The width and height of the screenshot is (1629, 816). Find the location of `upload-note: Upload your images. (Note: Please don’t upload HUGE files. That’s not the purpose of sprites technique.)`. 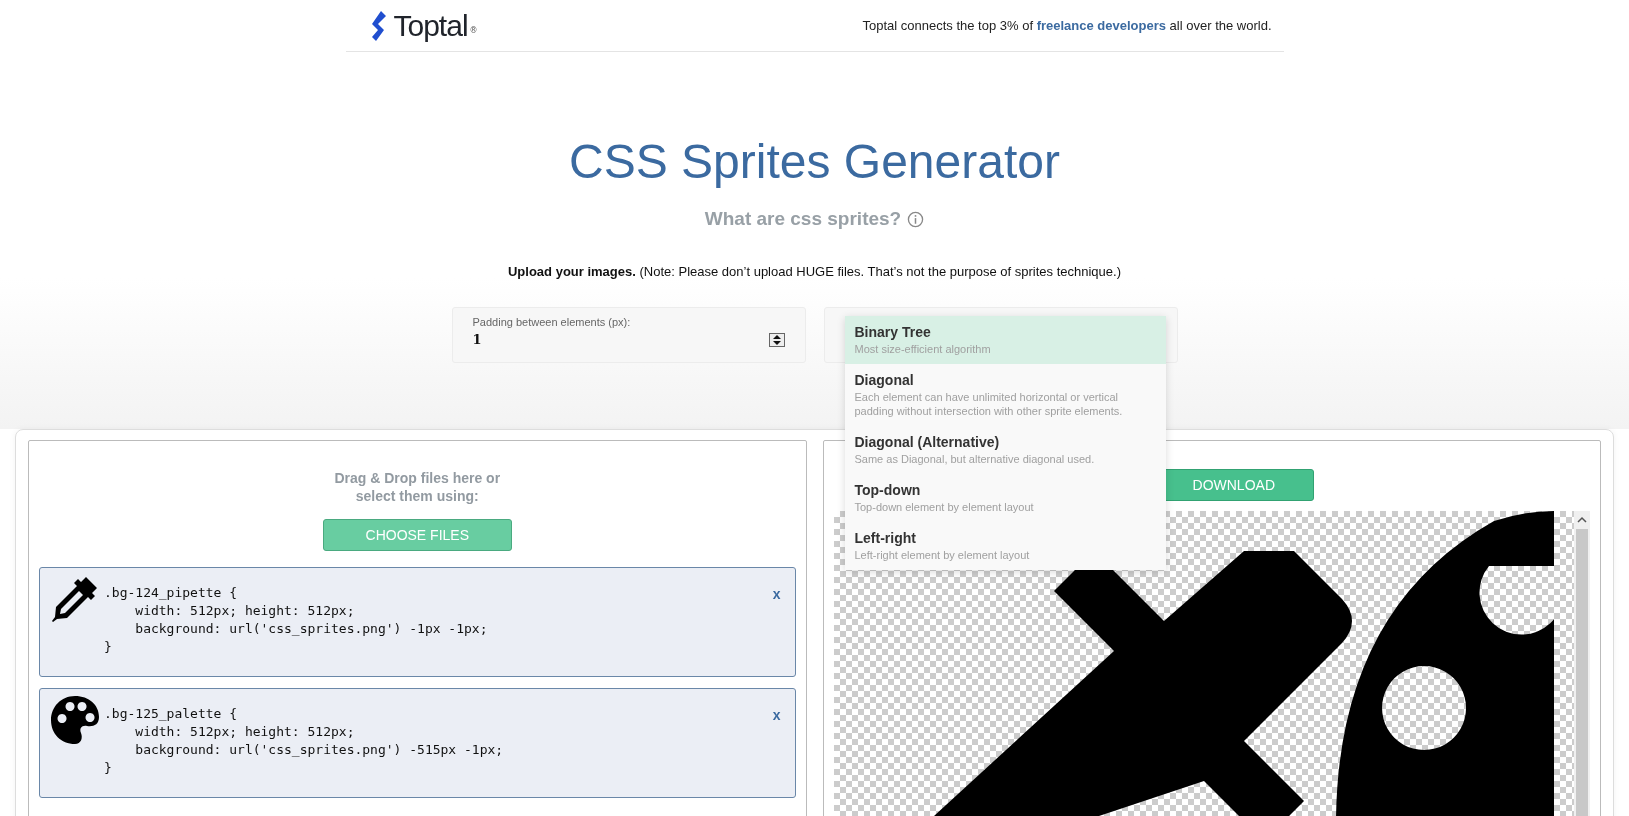

upload-note: Upload your images. (Note: Please don’t upload HUGE files. That’s not the purpose of sprites technique.) is located at coordinates (814, 271).